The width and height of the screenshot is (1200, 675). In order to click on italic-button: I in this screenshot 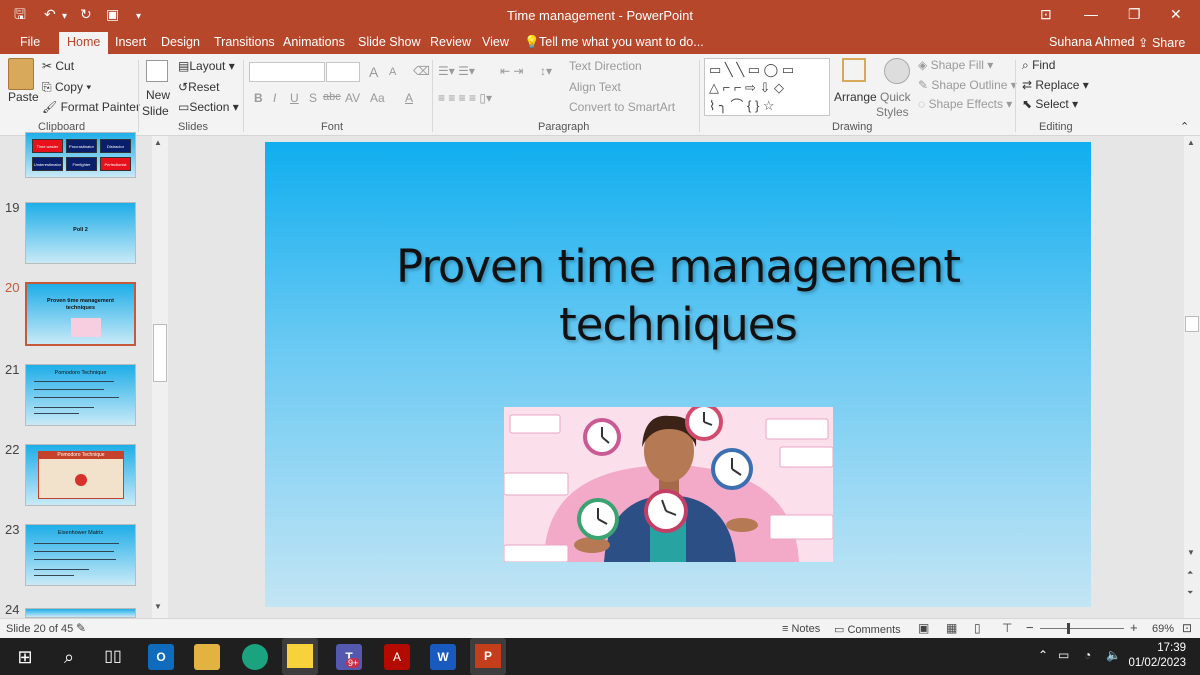, I will do `click(274, 98)`.